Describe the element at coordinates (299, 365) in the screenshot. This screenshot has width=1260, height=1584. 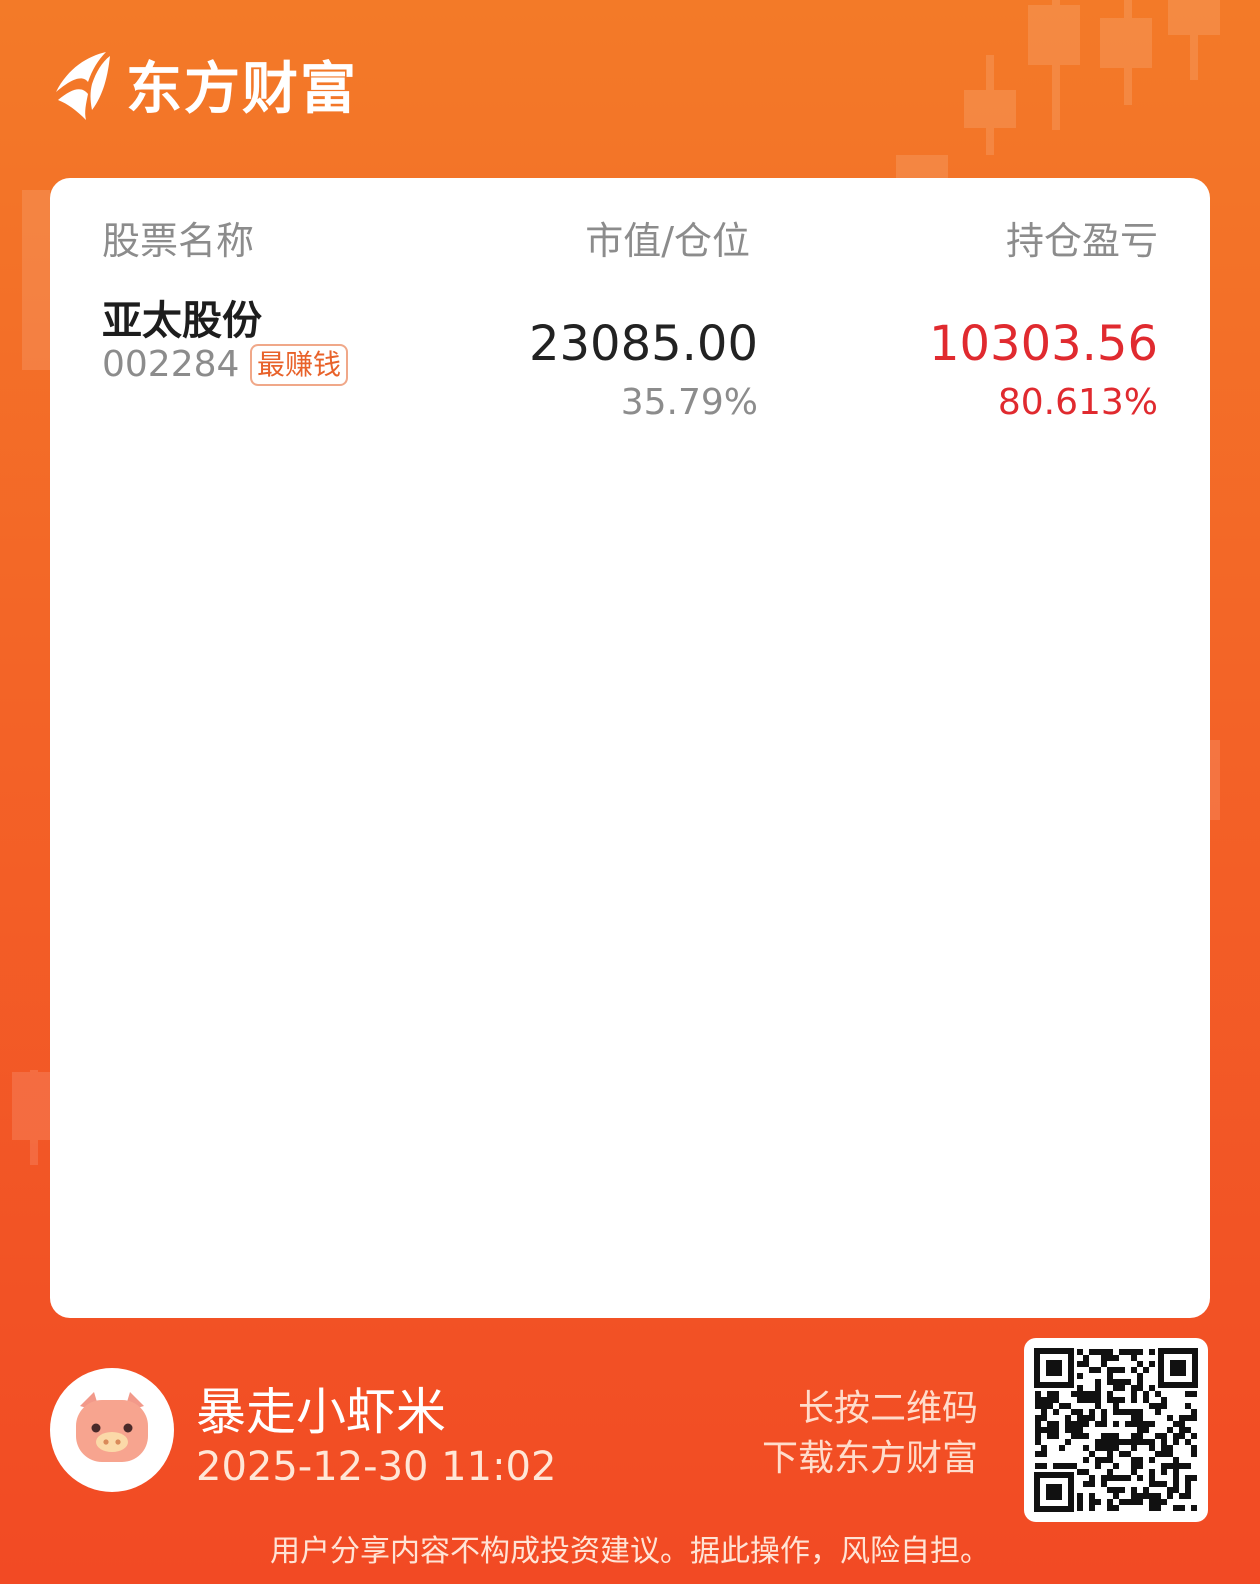
I see `top-earner-badge: 最赚钱` at that location.